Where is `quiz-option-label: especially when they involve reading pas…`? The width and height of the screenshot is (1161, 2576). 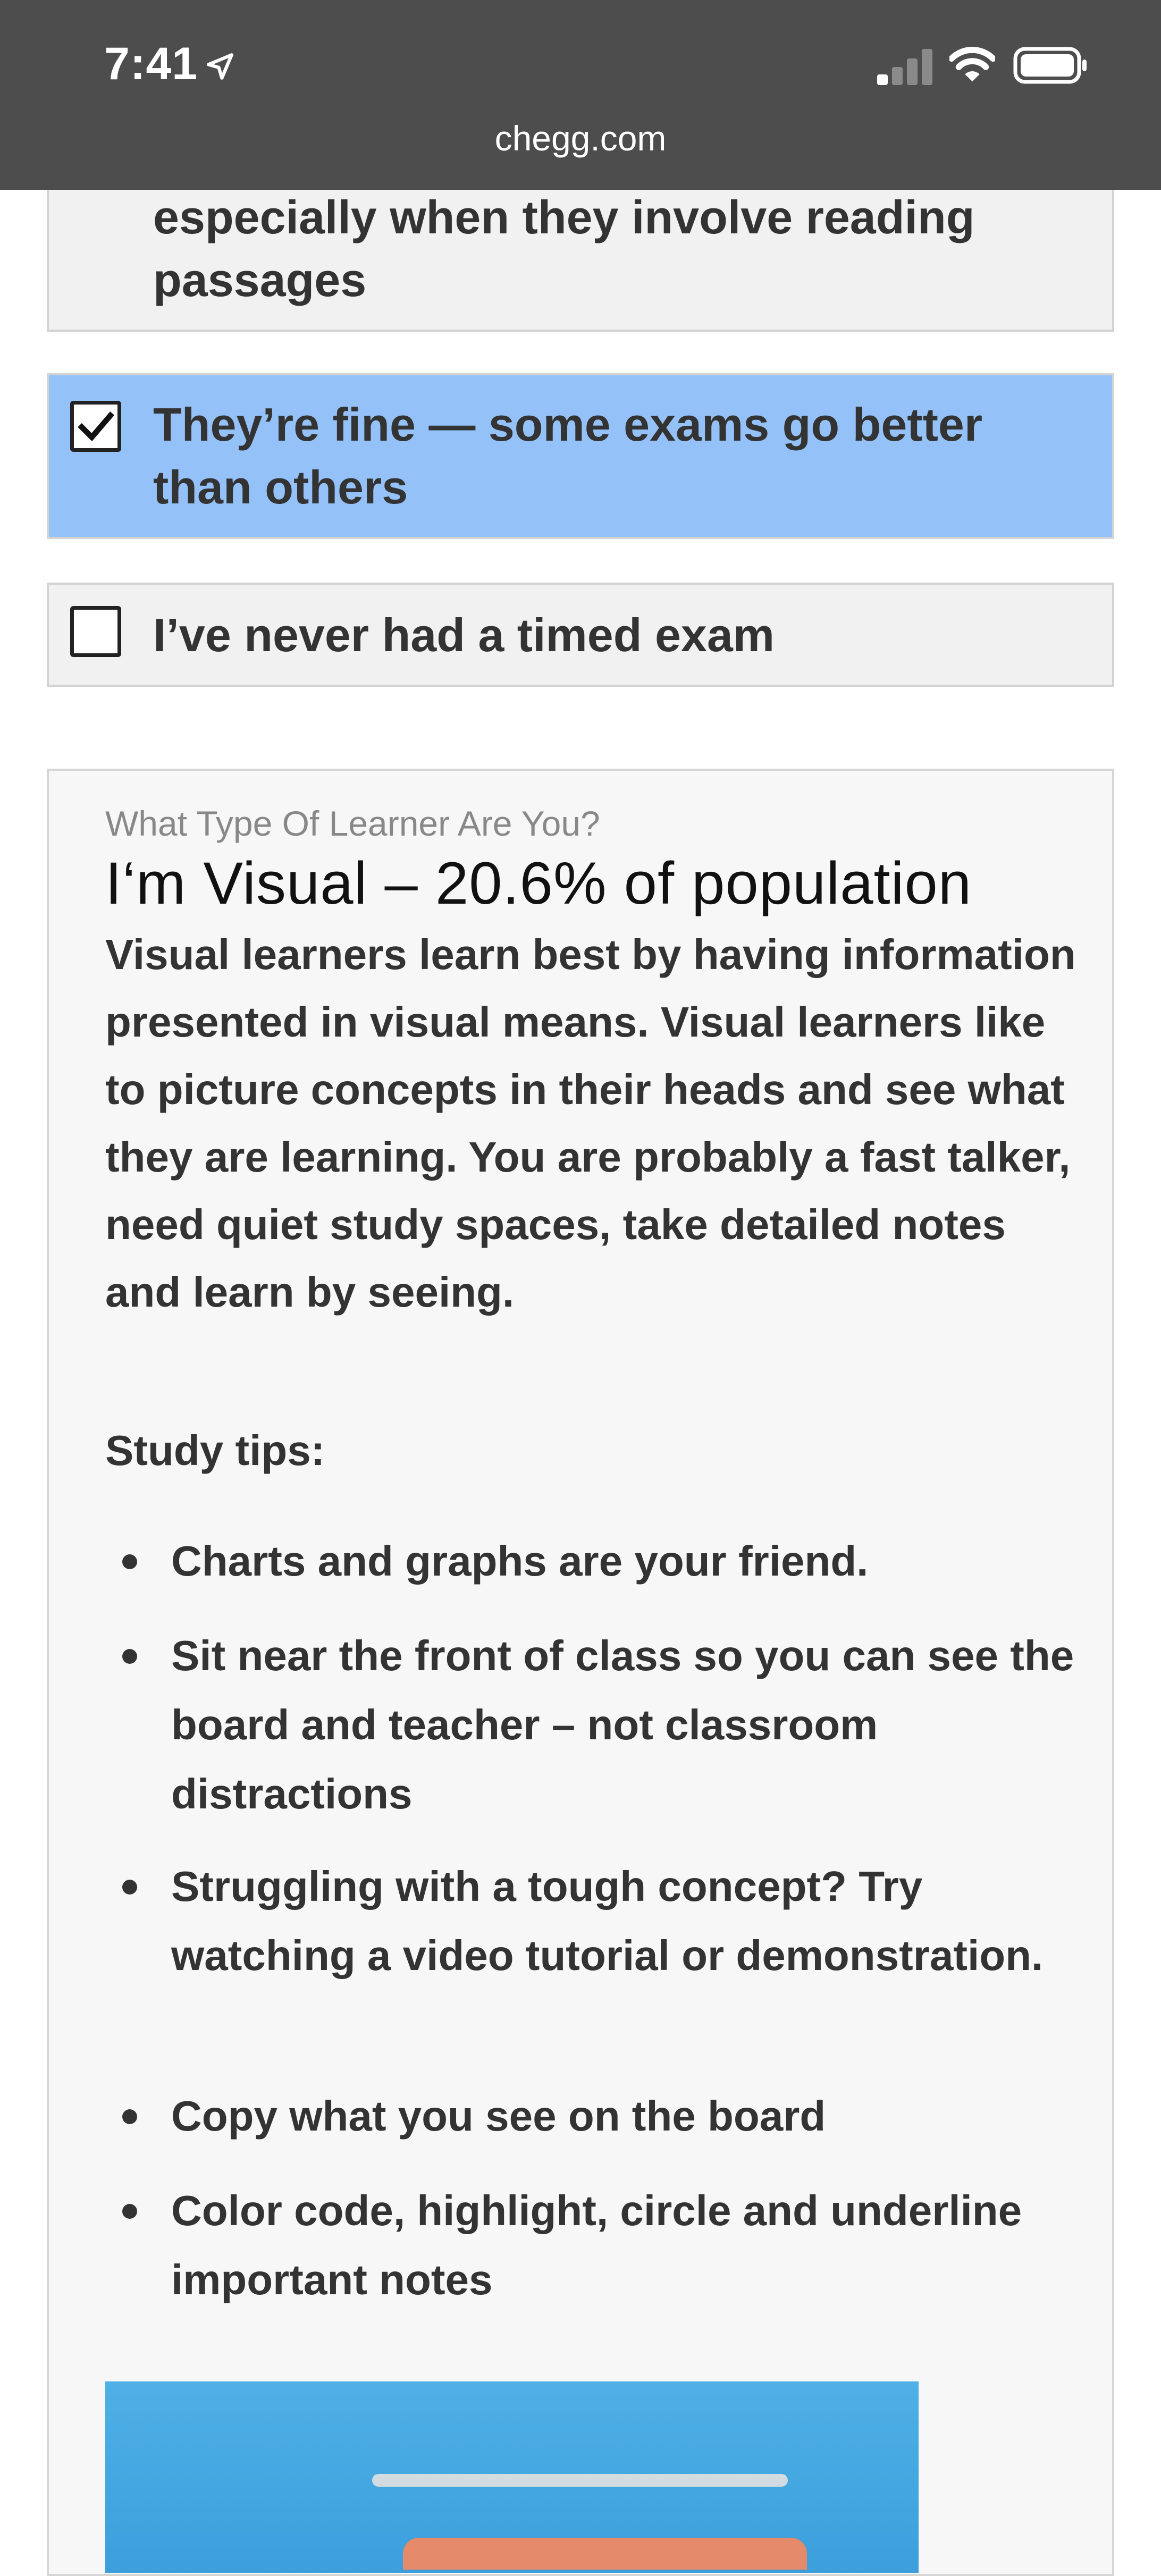 quiz-option-label: especially when they involve reading pas… is located at coordinates (564, 248).